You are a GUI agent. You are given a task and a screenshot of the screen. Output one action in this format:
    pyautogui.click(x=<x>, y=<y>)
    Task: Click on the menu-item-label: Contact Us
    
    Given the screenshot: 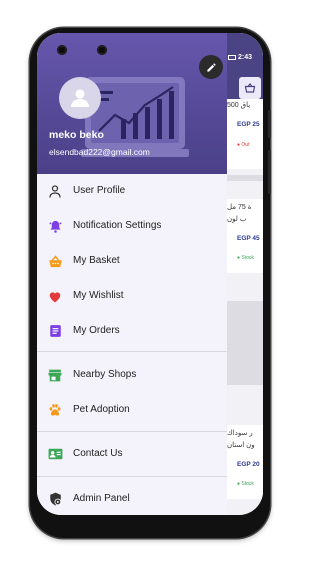 What is the action you would take?
    pyautogui.click(x=98, y=453)
    